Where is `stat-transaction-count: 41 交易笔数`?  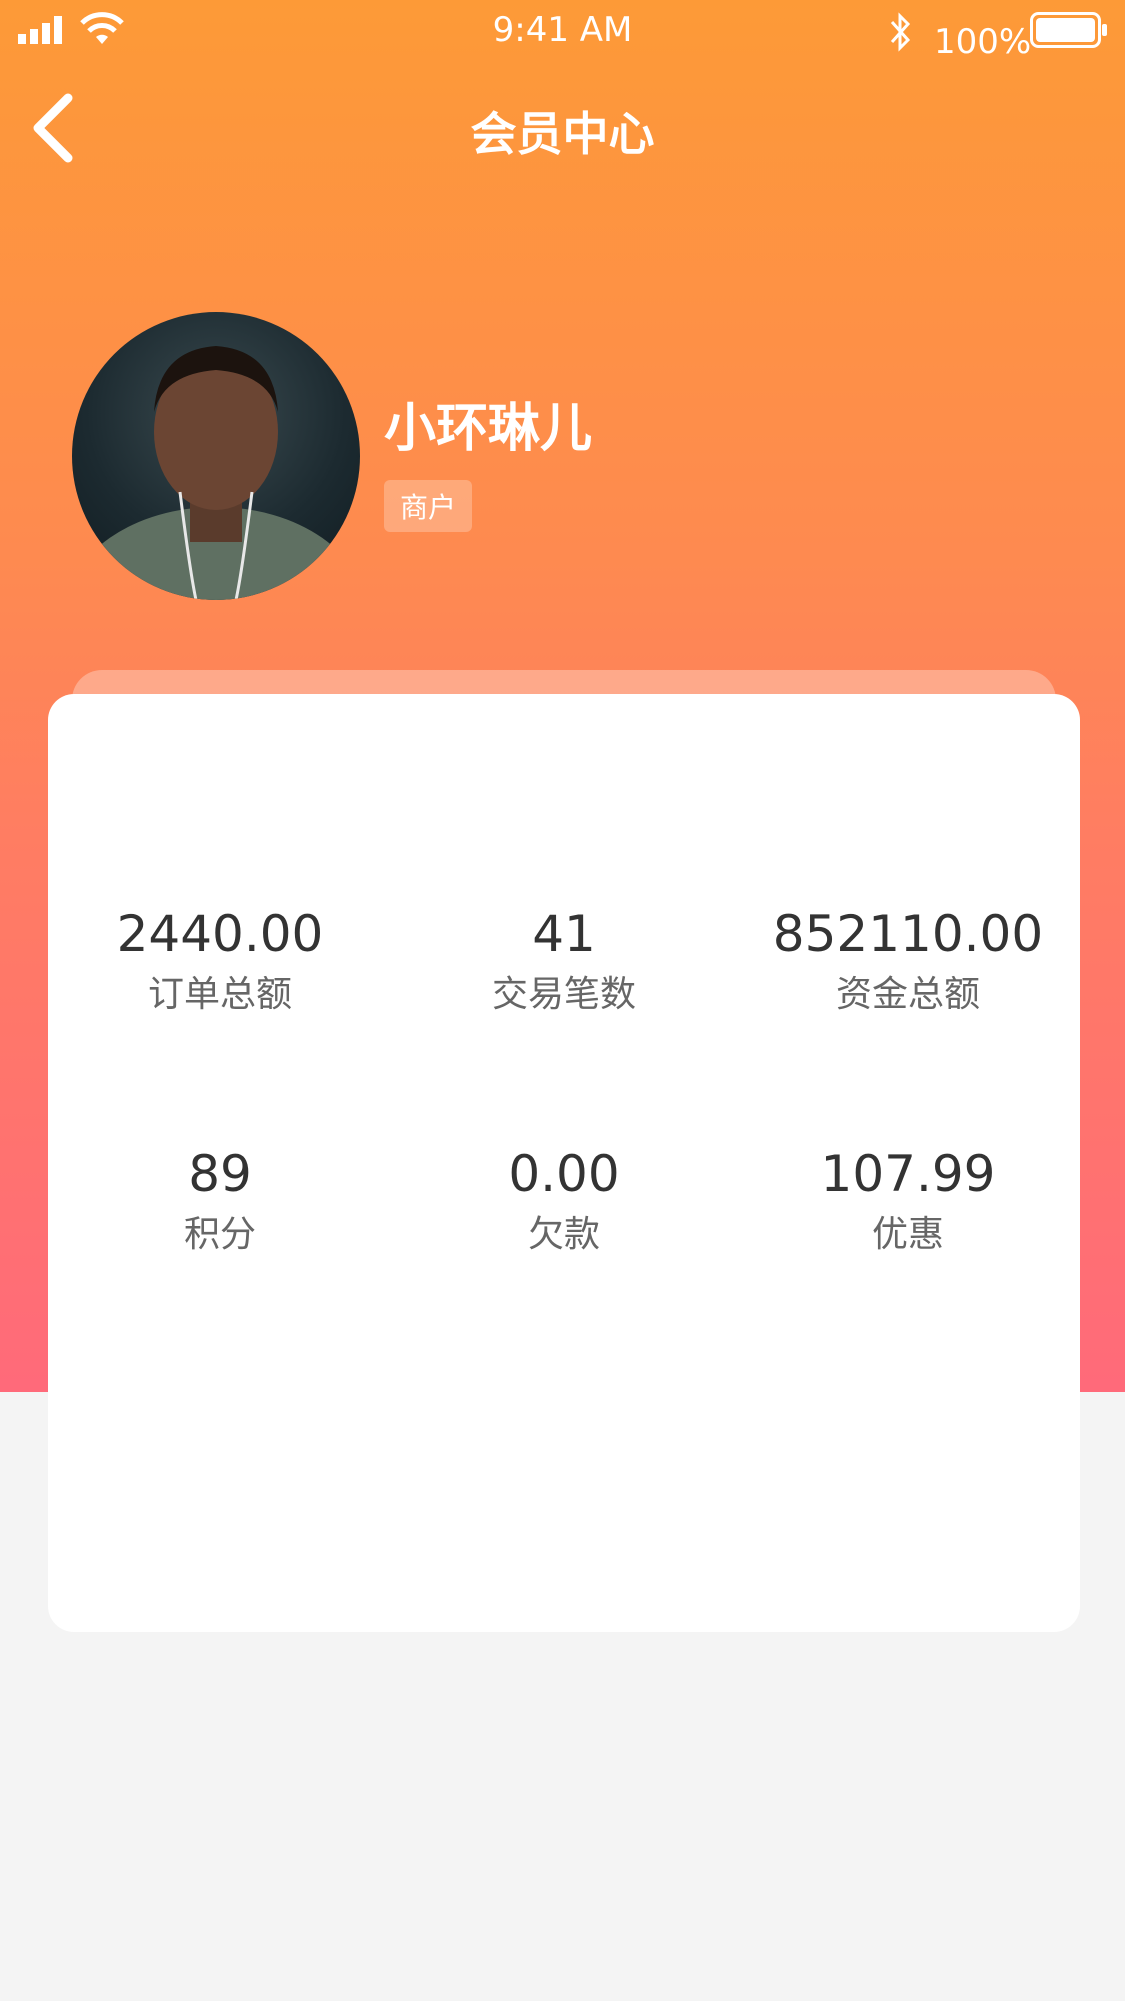
stat-transaction-count: 41 交易笔数 is located at coordinates (564, 962).